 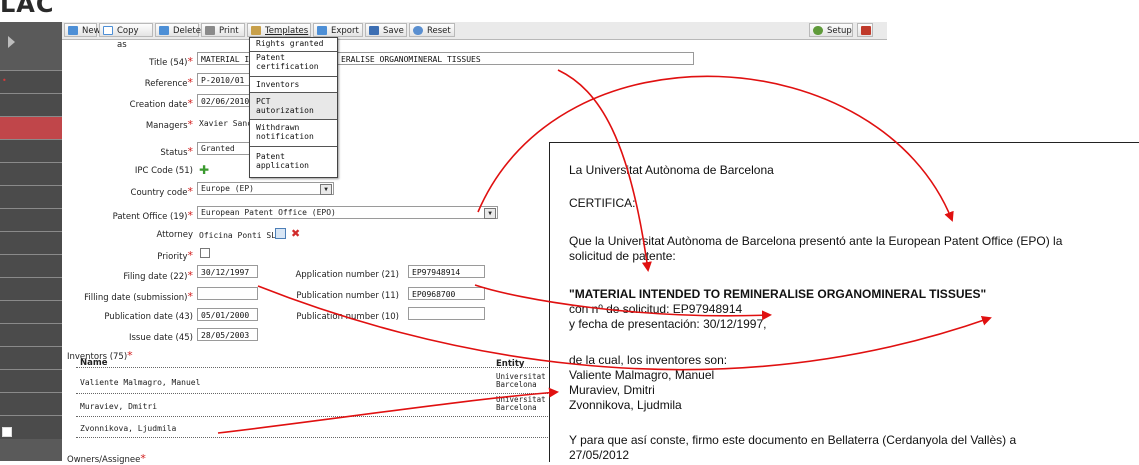 What do you see at coordinates (388, 410) in the screenshot?
I see `arrow-inventors` at bounding box center [388, 410].